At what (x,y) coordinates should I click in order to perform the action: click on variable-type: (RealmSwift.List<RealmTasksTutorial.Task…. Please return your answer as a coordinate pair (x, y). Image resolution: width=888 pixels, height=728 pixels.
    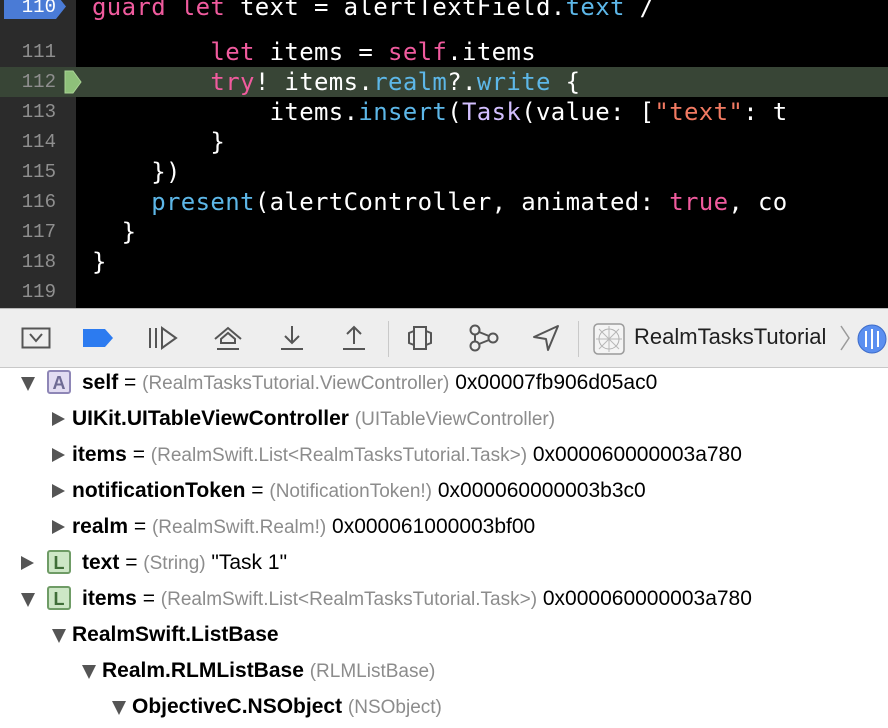
    Looking at the image, I should click on (339, 455).